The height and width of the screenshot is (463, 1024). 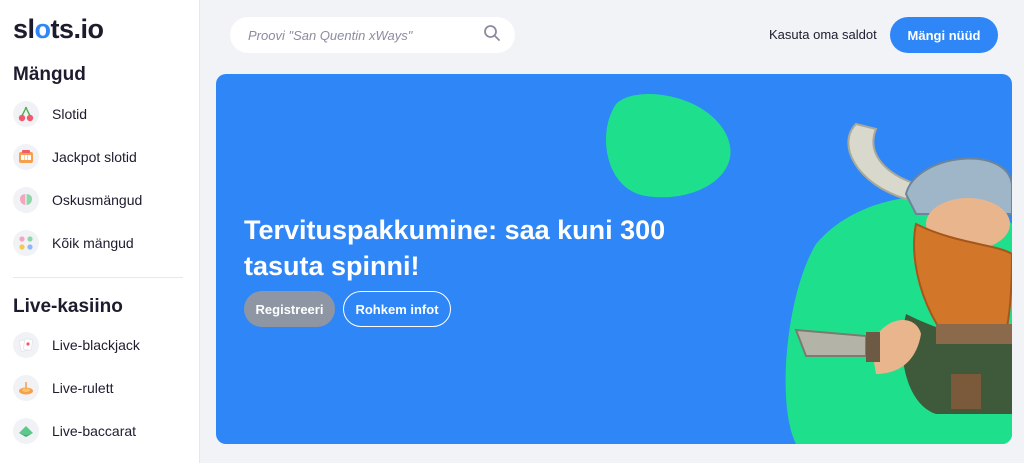 What do you see at coordinates (26, 388) in the screenshot?
I see `roulette-icon` at bounding box center [26, 388].